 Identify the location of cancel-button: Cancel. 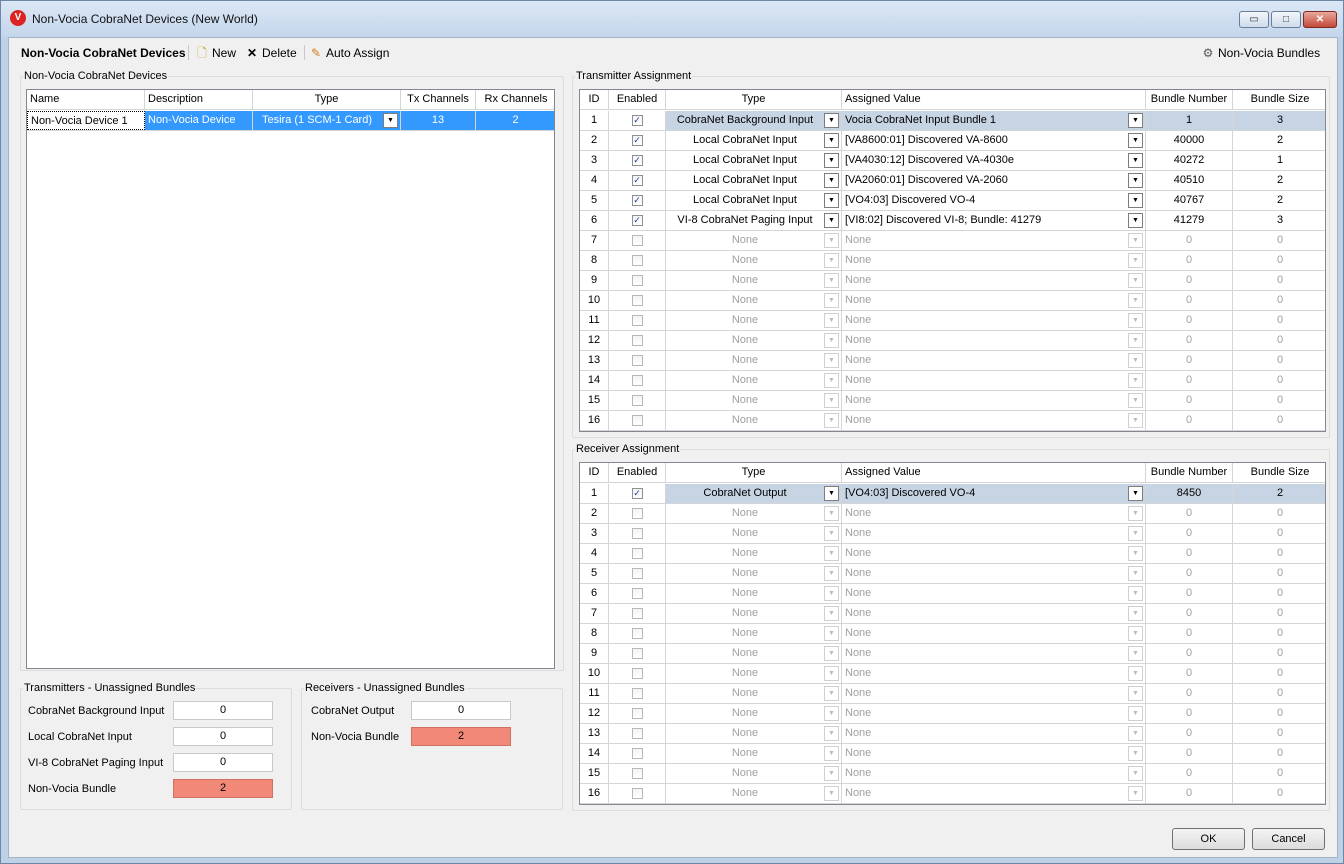
(1288, 839).